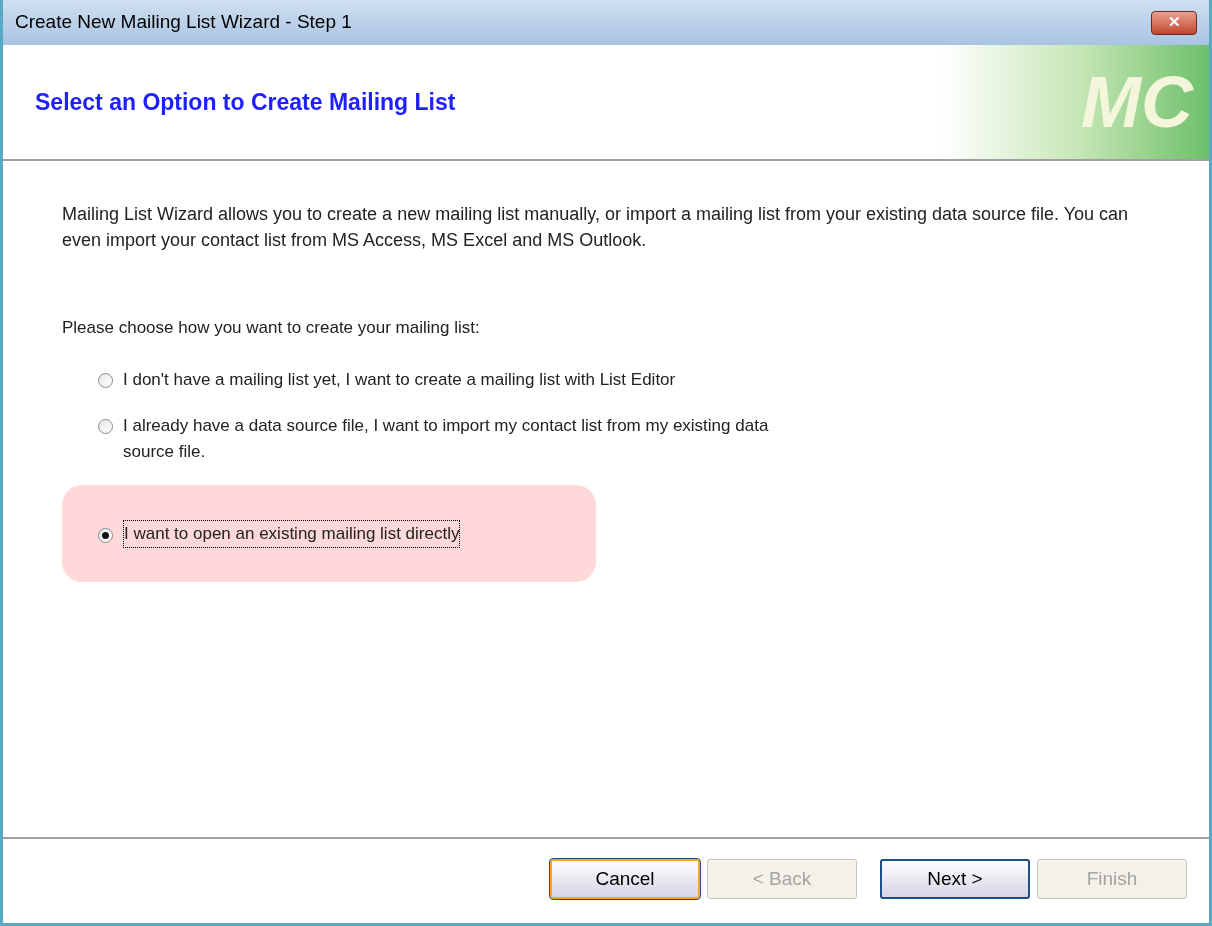  Describe the element at coordinates (473, 438) in the screenshot. I see `option-label: I already have a data source file, I want to import my contact list from my existing data source file.` at that location.